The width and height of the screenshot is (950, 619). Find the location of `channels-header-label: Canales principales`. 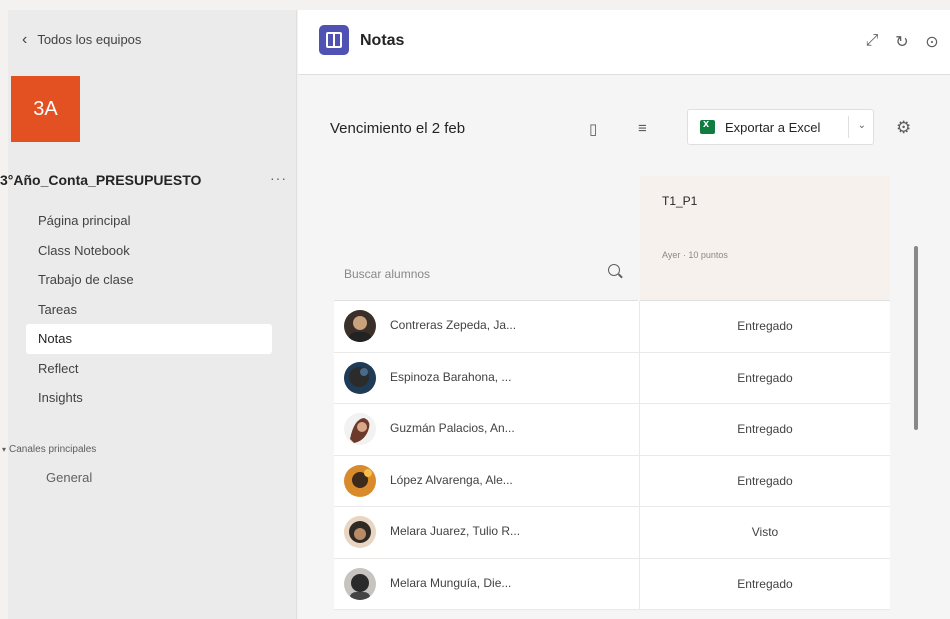

channels-header-label: Canales principales is located at coordinates (53, 449).